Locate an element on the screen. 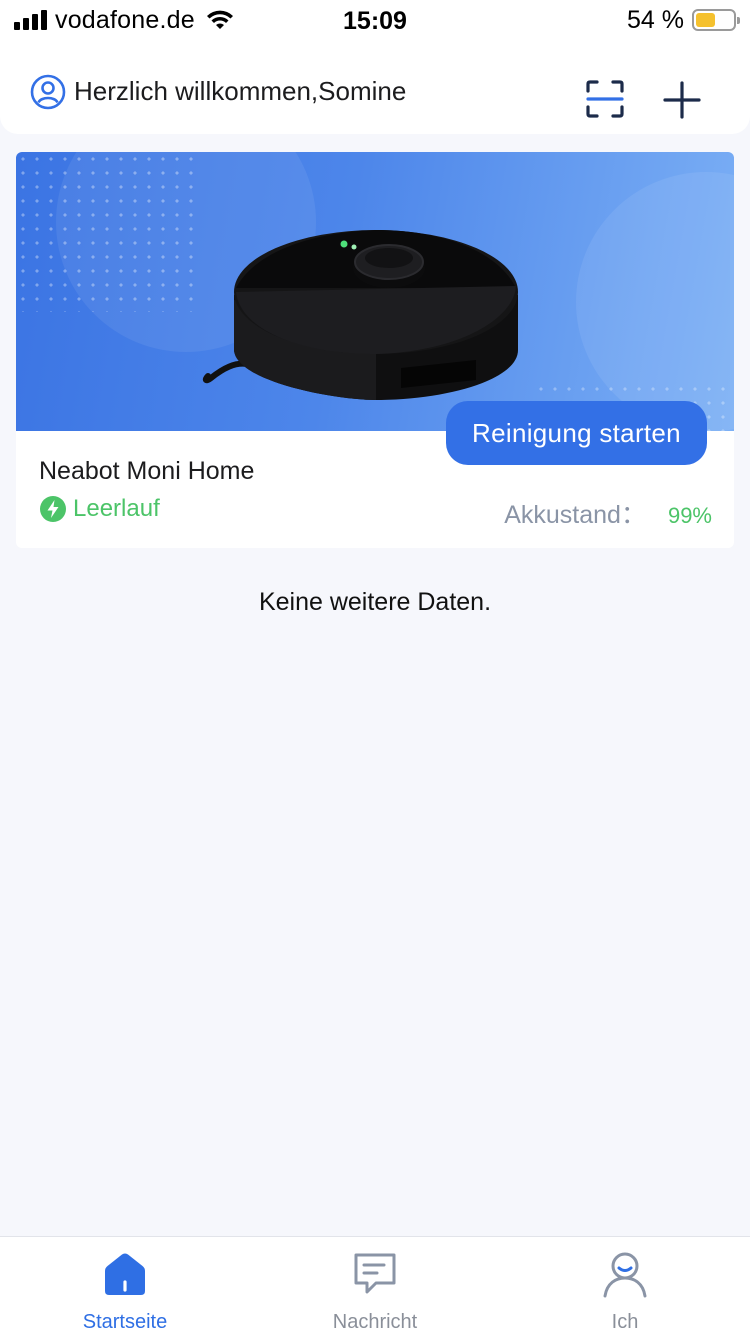 The image size is (750, 1334). device-name: Neabot Moni Home is located at coordinates (147, 471).